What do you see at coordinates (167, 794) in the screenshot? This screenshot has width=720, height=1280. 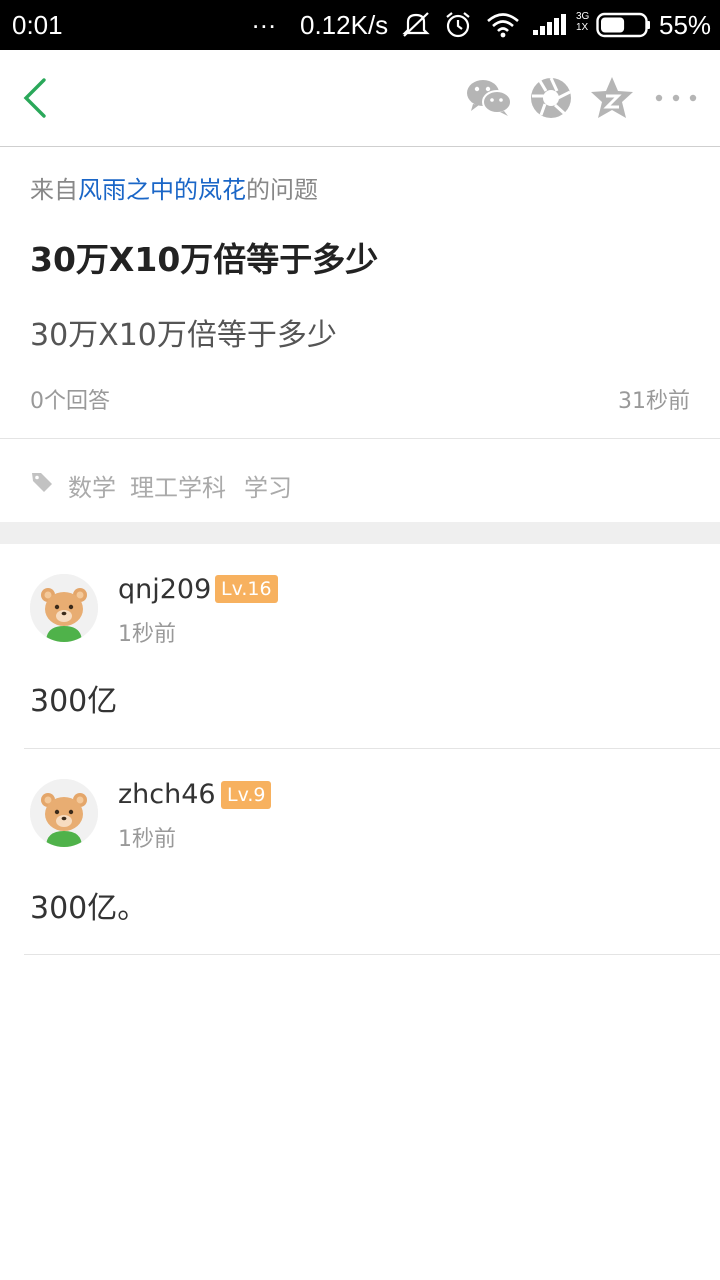 I see `answer-username: zhch46` at bounding box center [167, 794].